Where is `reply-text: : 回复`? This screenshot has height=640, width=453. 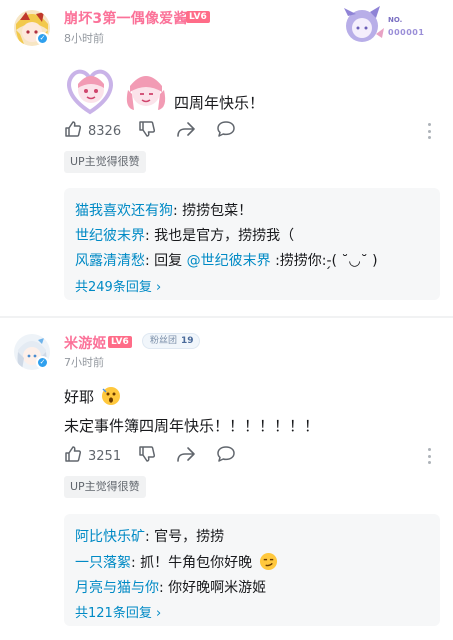 reply-text: : 回复 is located at coordinates (166, 261).